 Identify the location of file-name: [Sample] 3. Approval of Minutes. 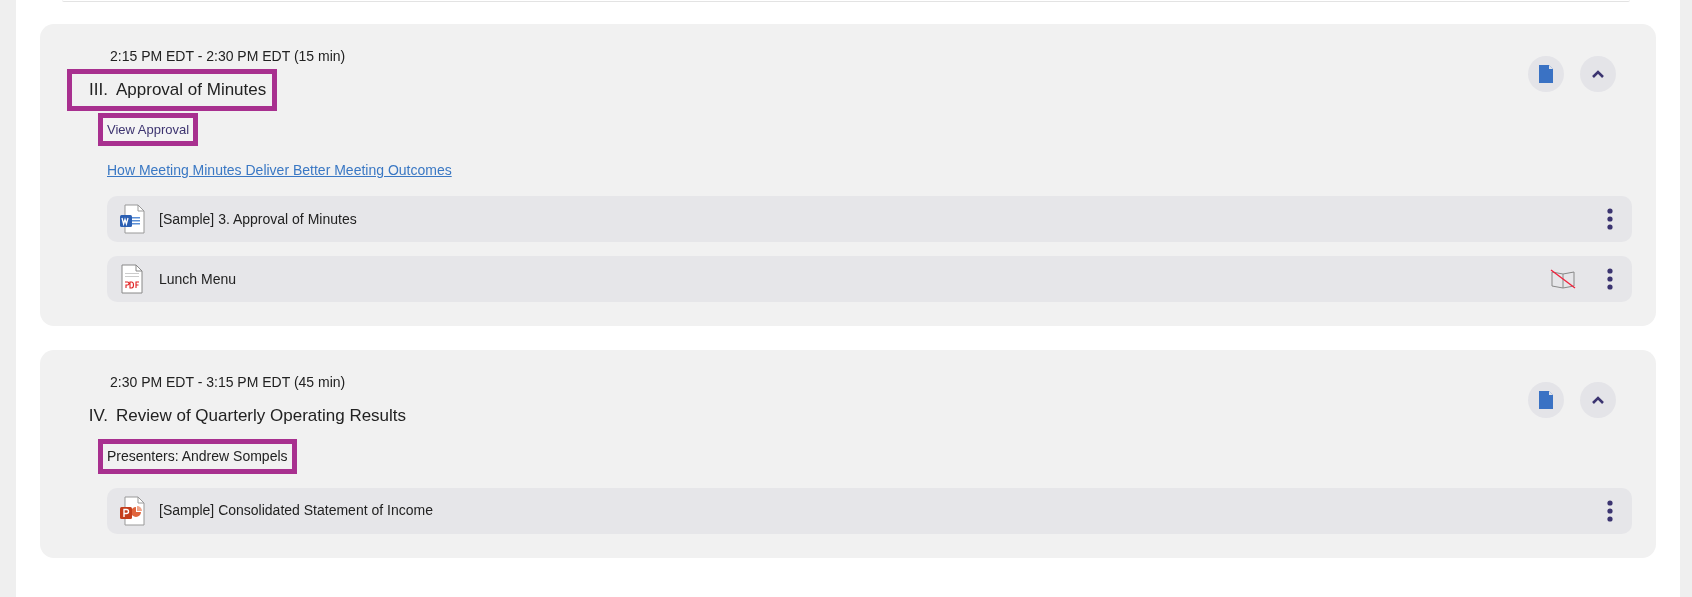
(258, 219).